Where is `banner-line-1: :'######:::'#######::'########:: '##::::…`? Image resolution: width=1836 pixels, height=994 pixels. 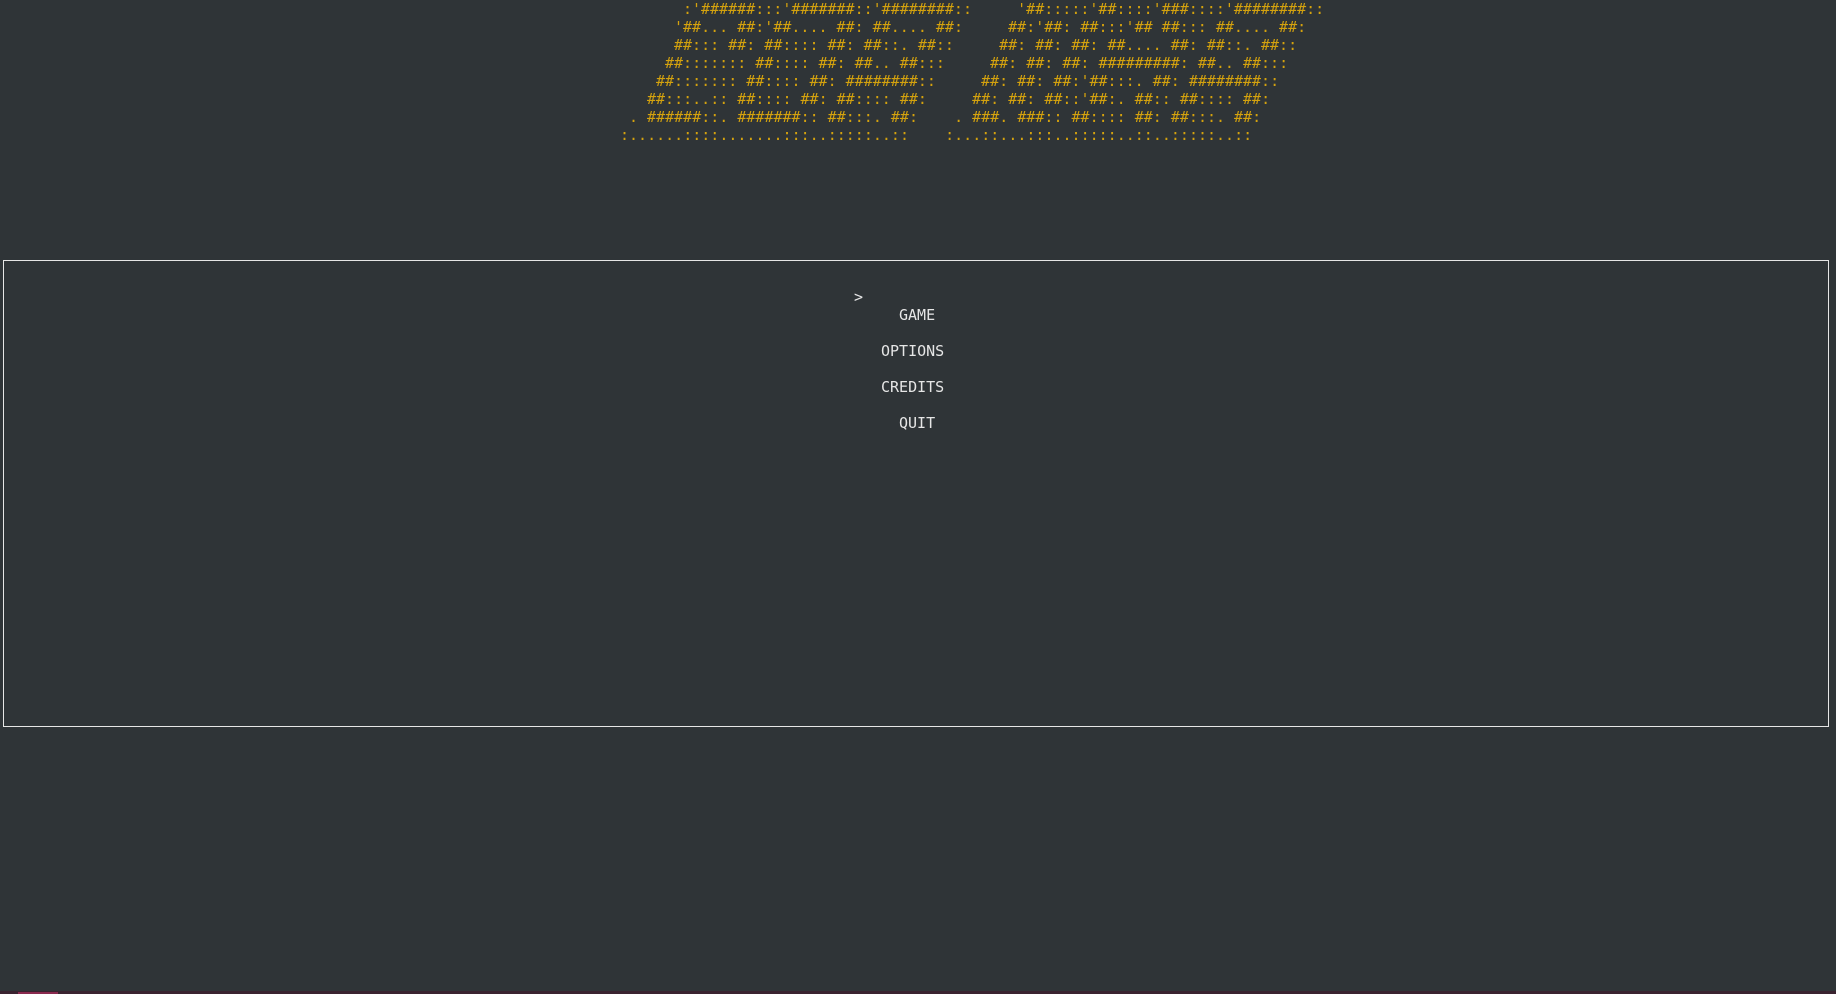 banner-line-1: :'######:::'#######::'########:: '##::::… is located at coordinates (1004, 9).